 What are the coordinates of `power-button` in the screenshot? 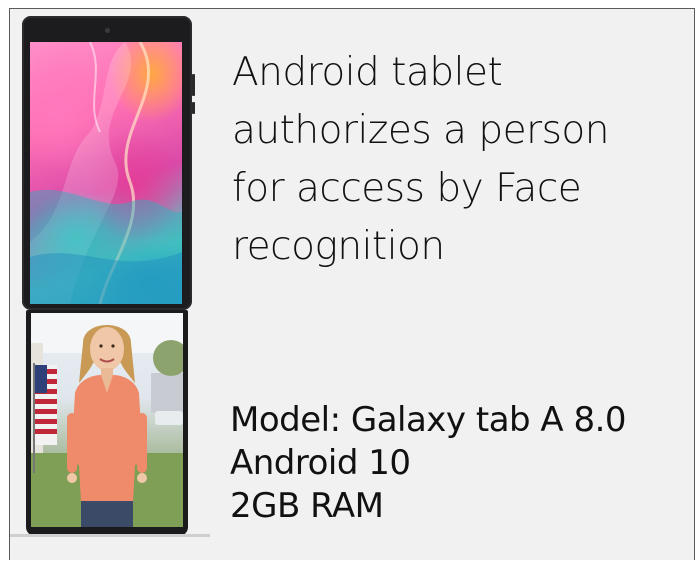 It's located at (193, 108).